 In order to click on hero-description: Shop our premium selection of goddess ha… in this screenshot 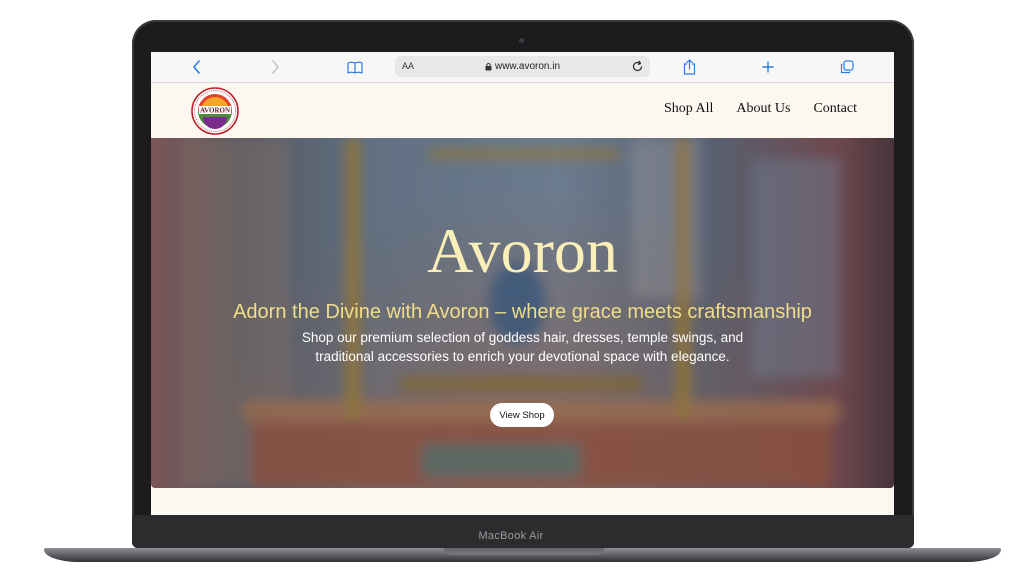, I will do `click(522, 347)`.